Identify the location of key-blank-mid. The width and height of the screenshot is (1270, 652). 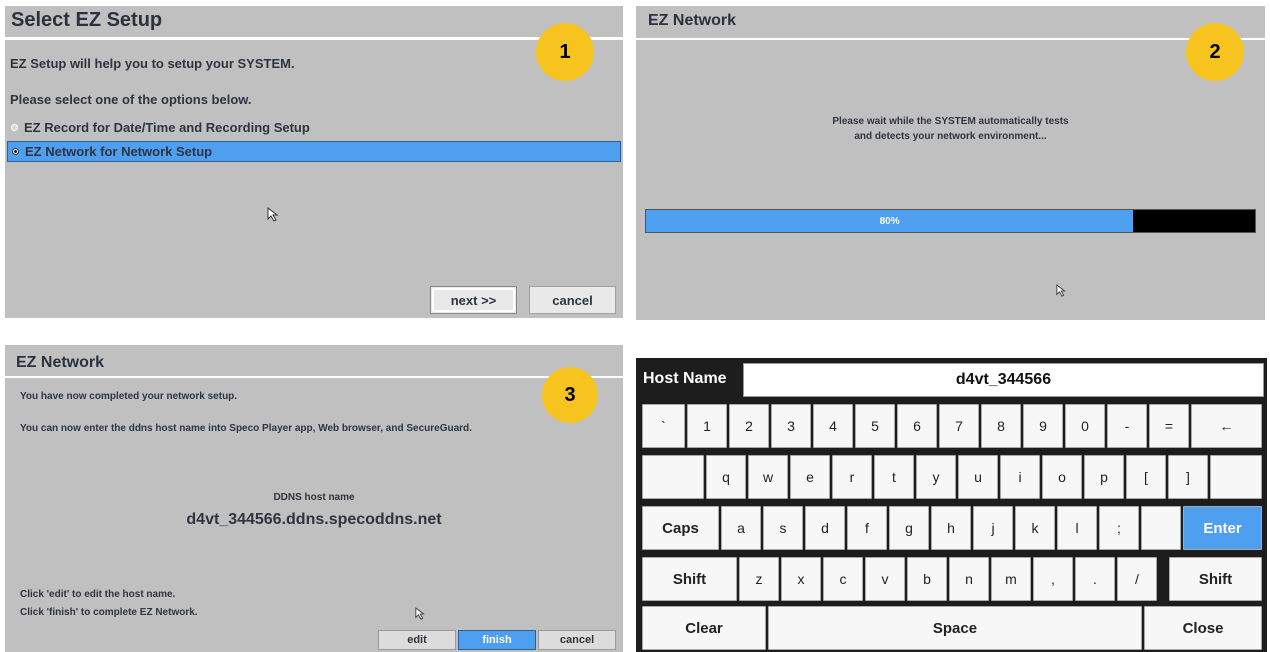
(1161, 528).